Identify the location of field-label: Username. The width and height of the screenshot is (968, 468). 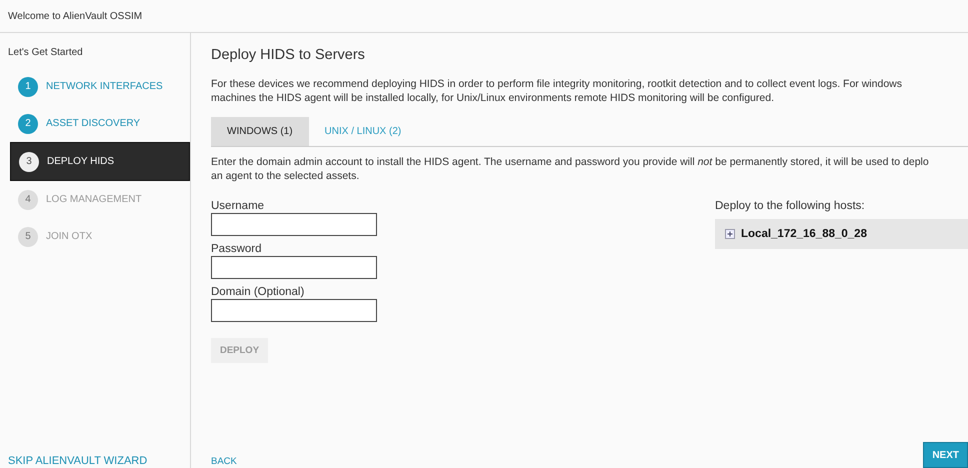
(237, 206).